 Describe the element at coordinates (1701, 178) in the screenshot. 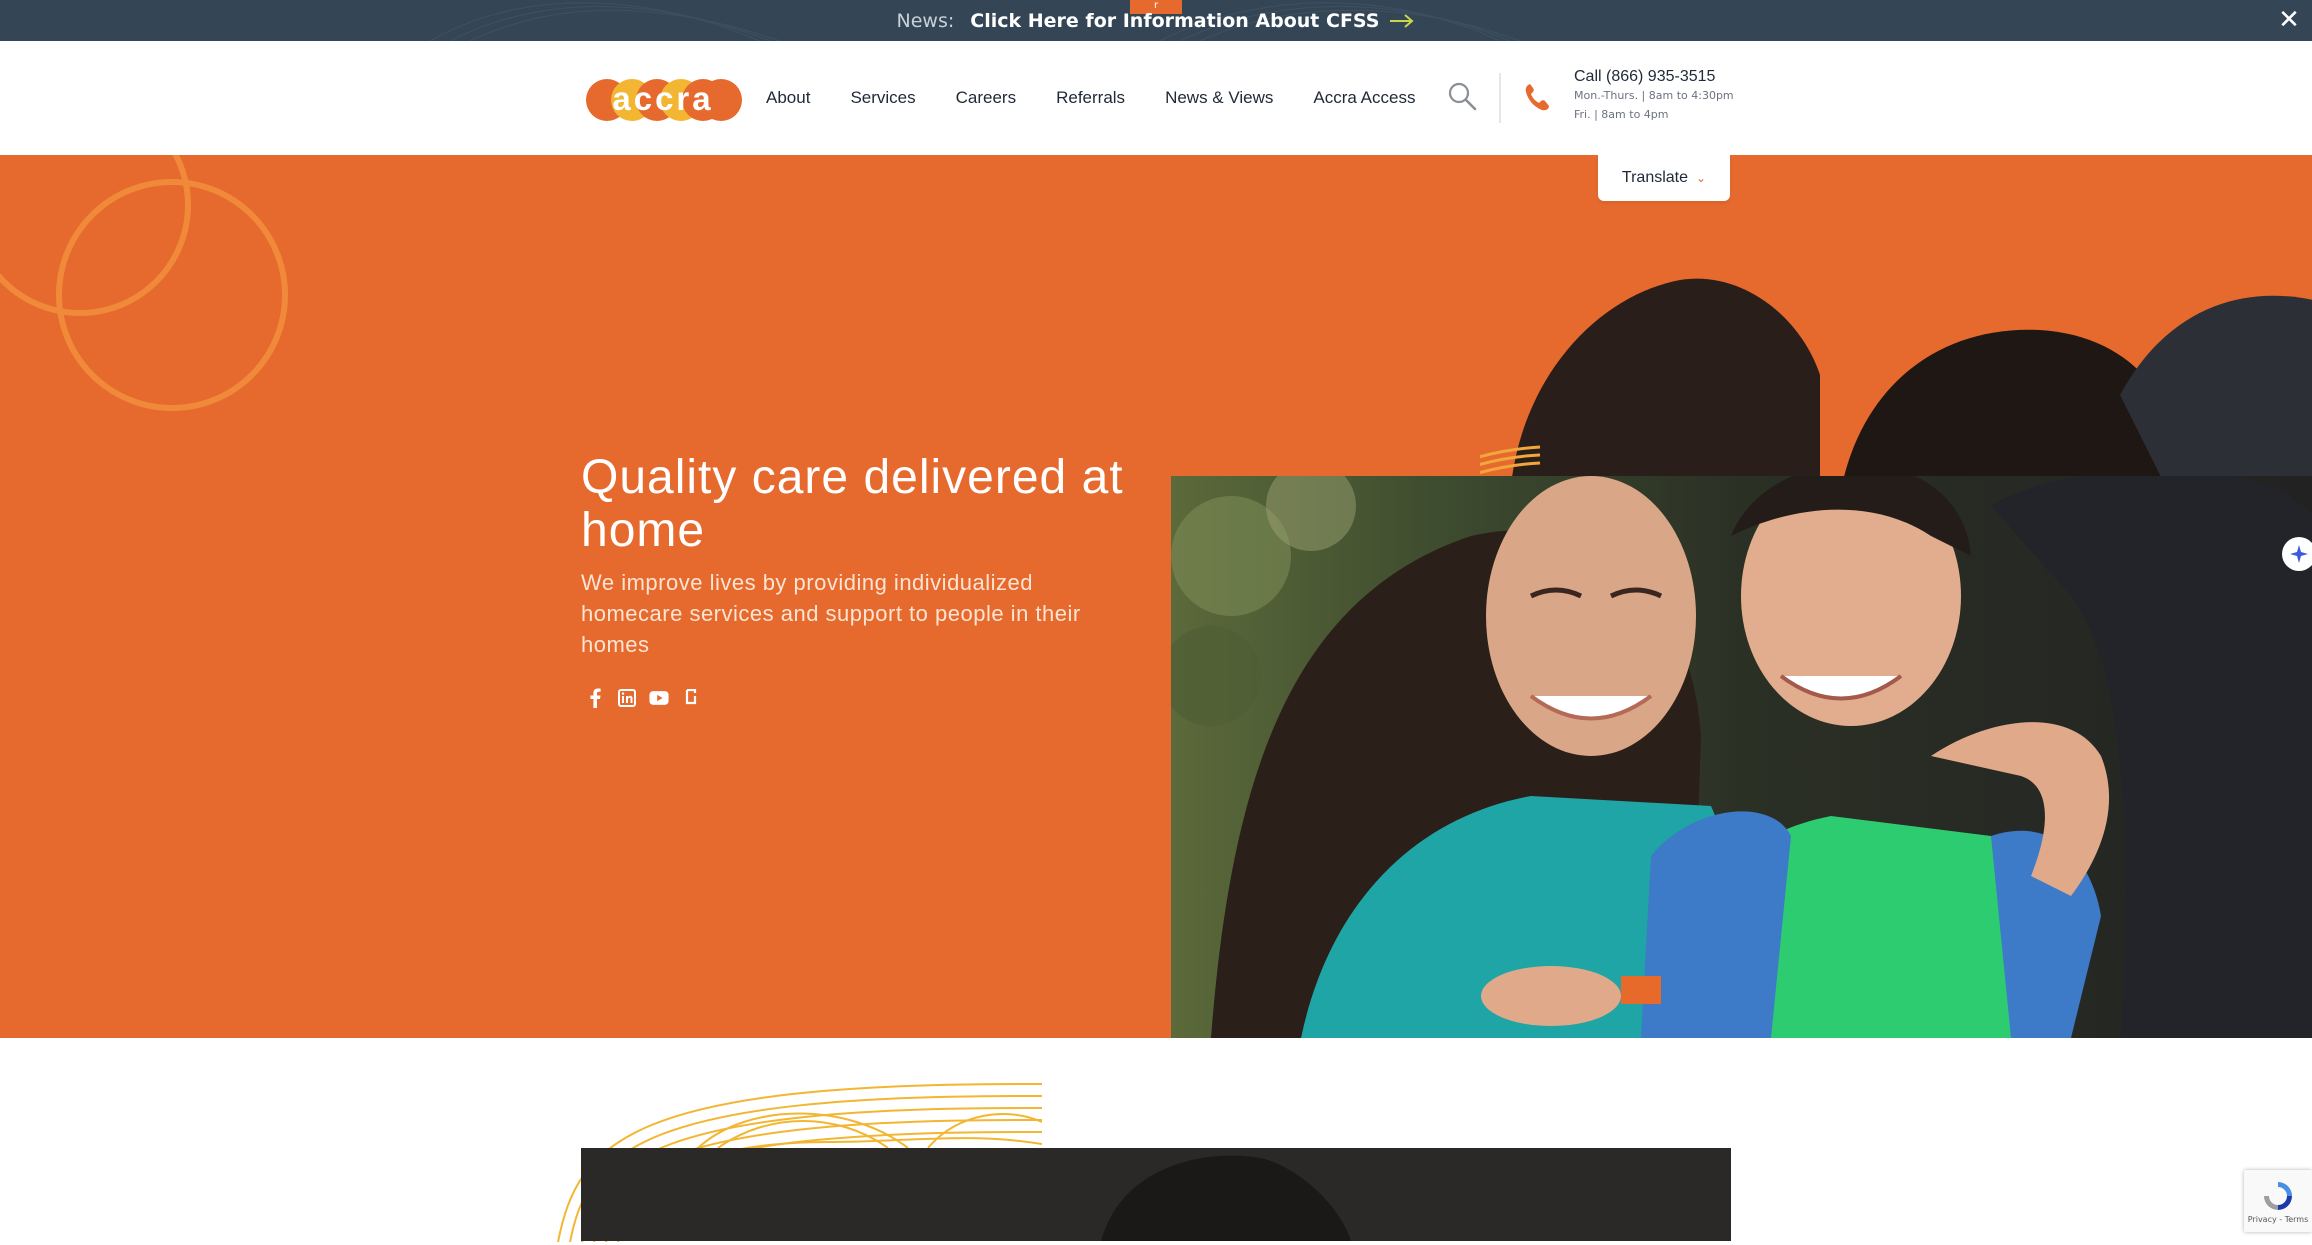

I see `chevron-down-icon: ⌄` at that location.